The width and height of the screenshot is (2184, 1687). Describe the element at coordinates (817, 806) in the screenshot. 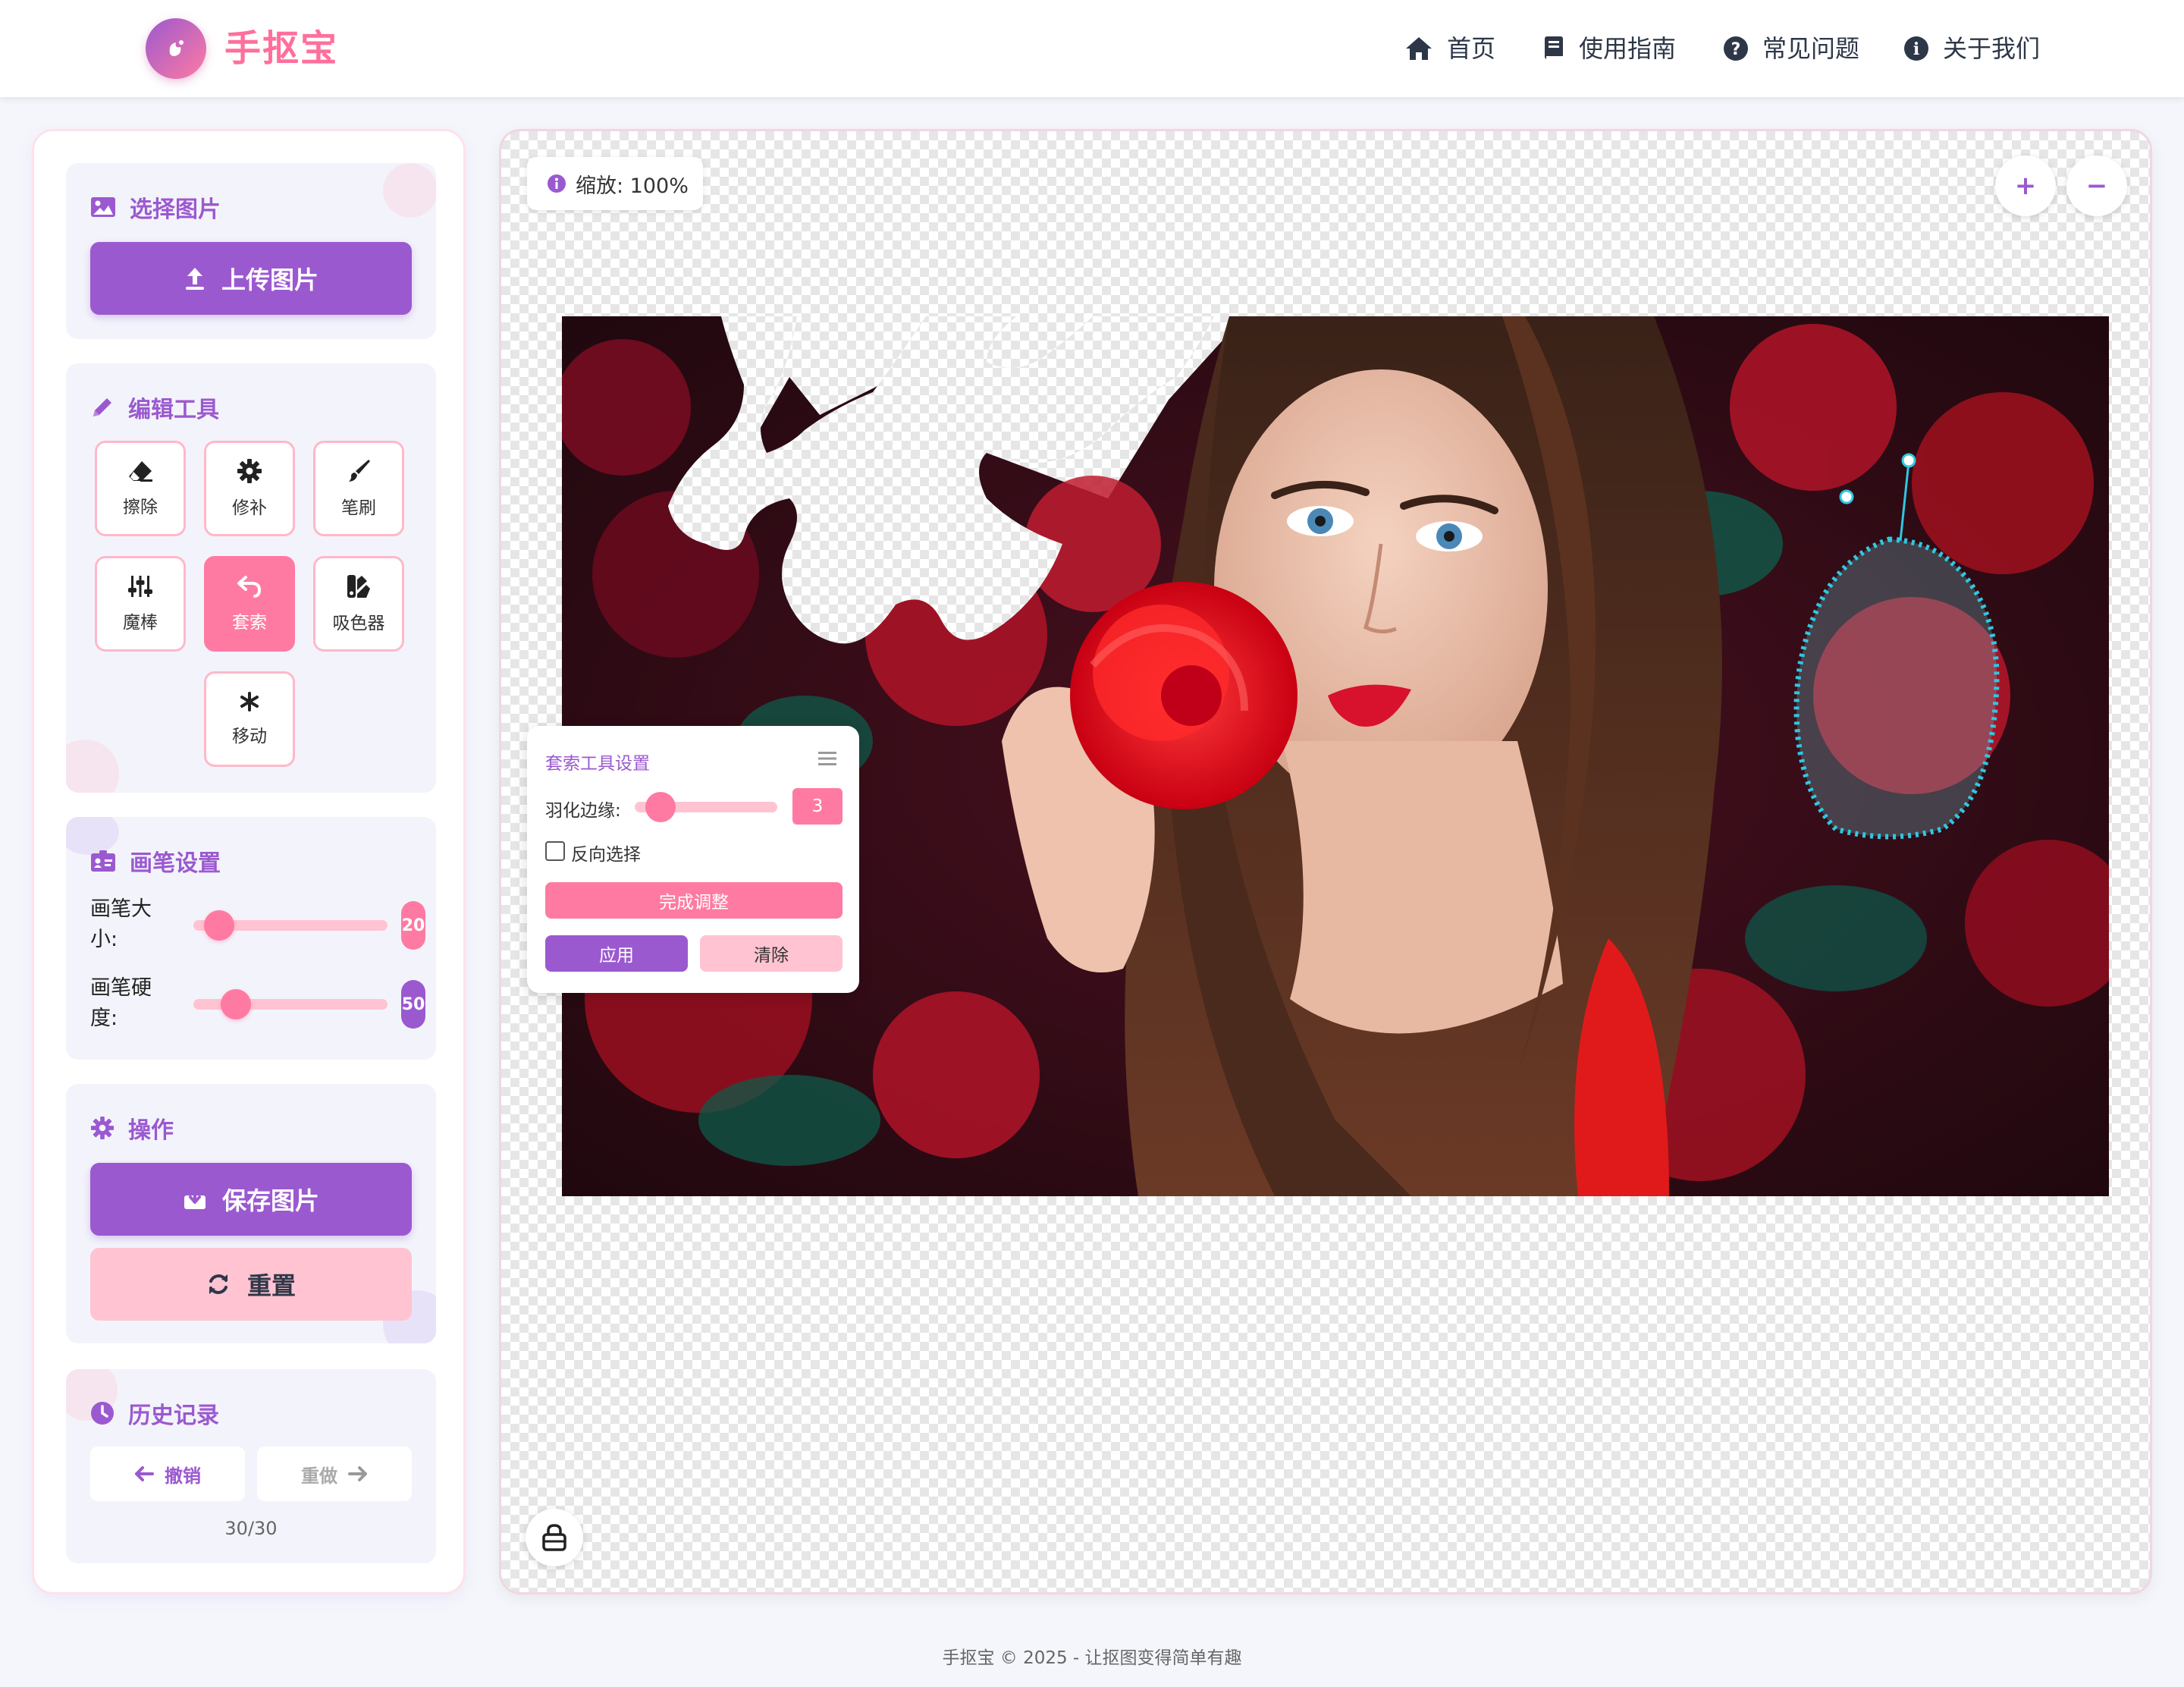

I see `feather-value: 3` at that location.